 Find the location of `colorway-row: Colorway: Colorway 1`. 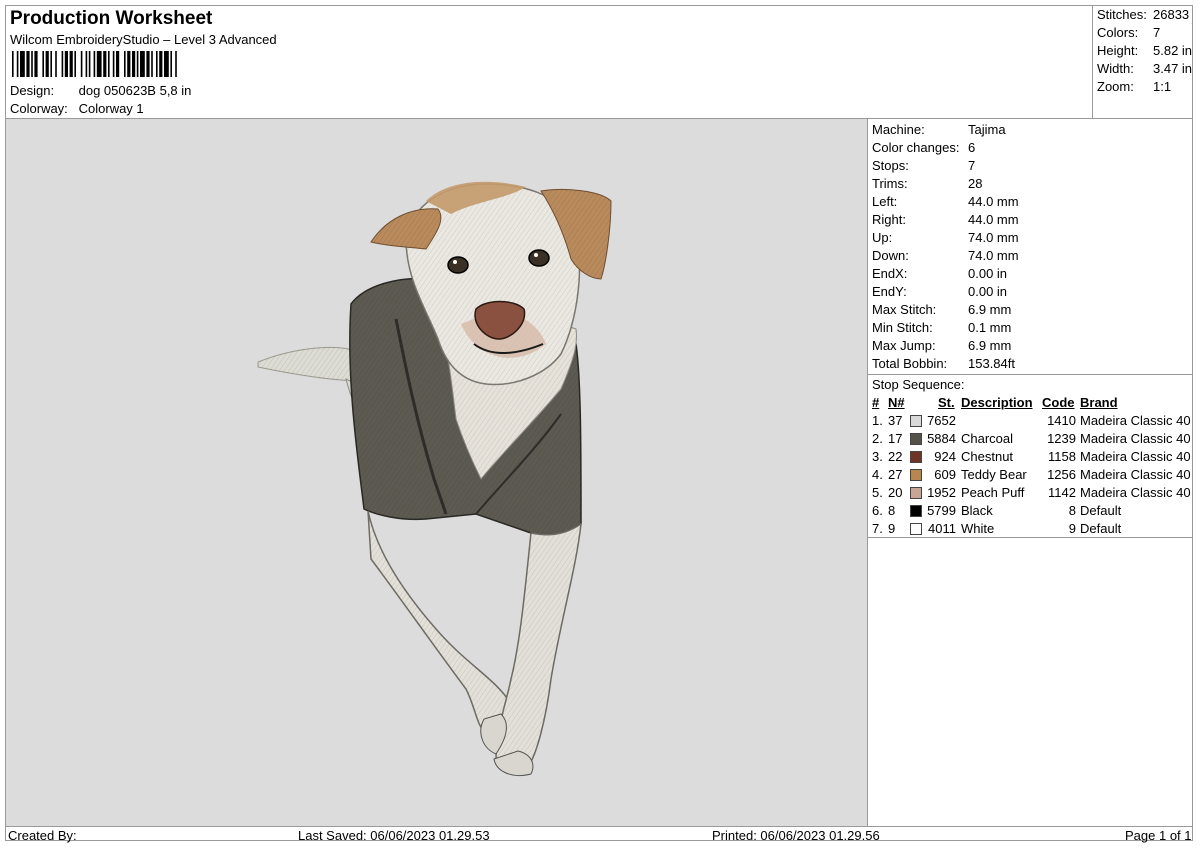

colorway-row: Colorway: Colorway 1 is located at coordinates (77, 108).